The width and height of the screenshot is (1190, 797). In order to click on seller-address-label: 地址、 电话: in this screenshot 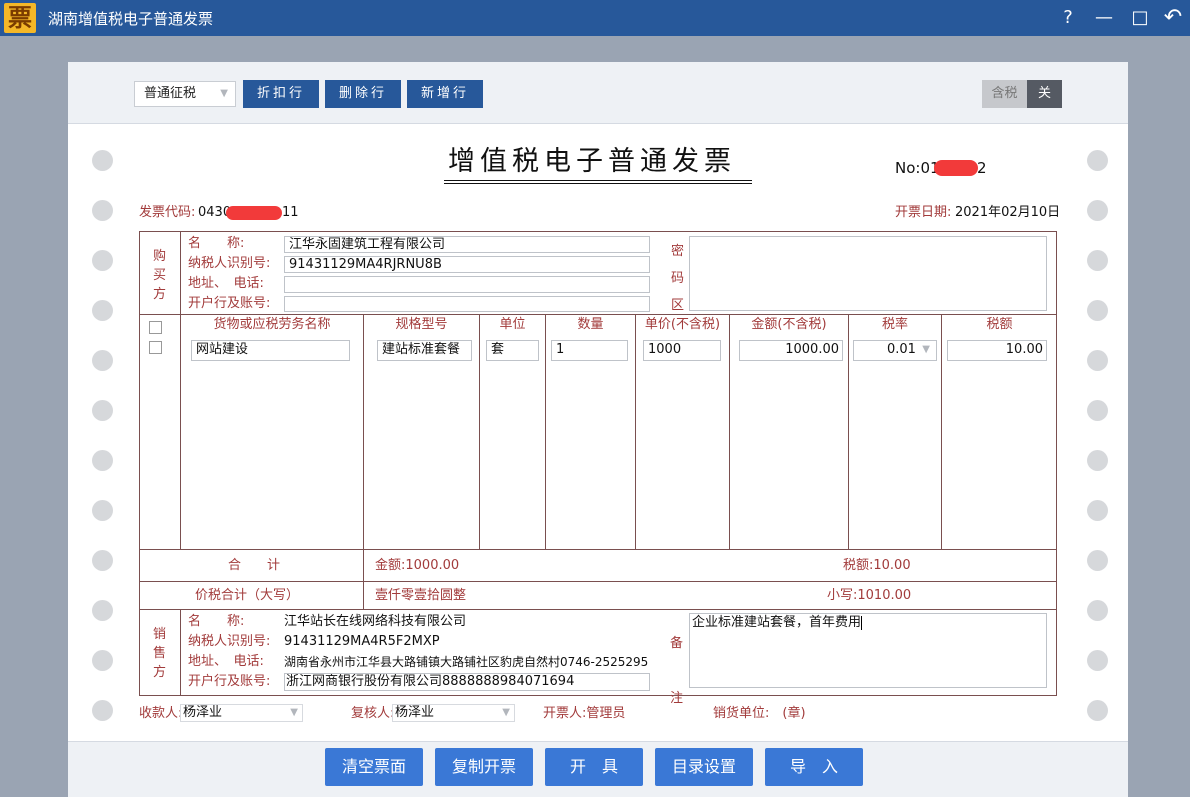, I will do `click(226, 661)`.